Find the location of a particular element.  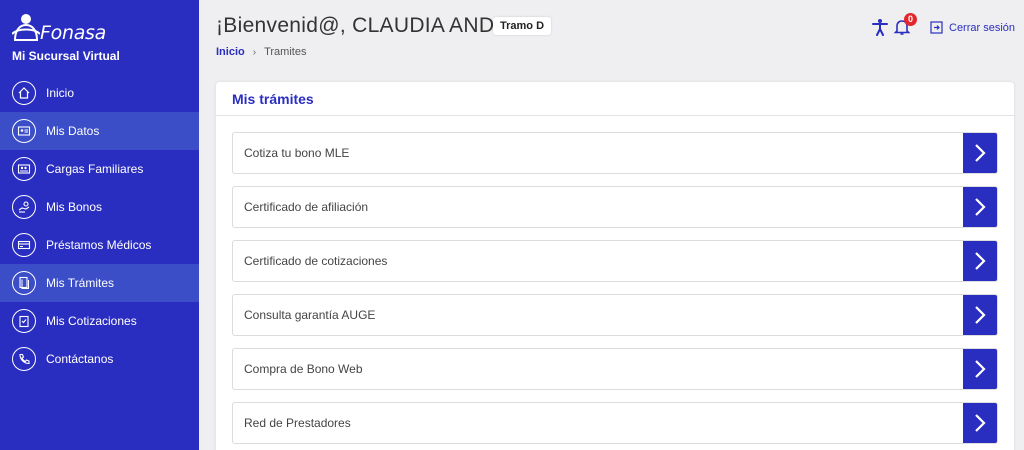

list-item-label: Consulta garantía AUGE is located at coordinates (310, 315).